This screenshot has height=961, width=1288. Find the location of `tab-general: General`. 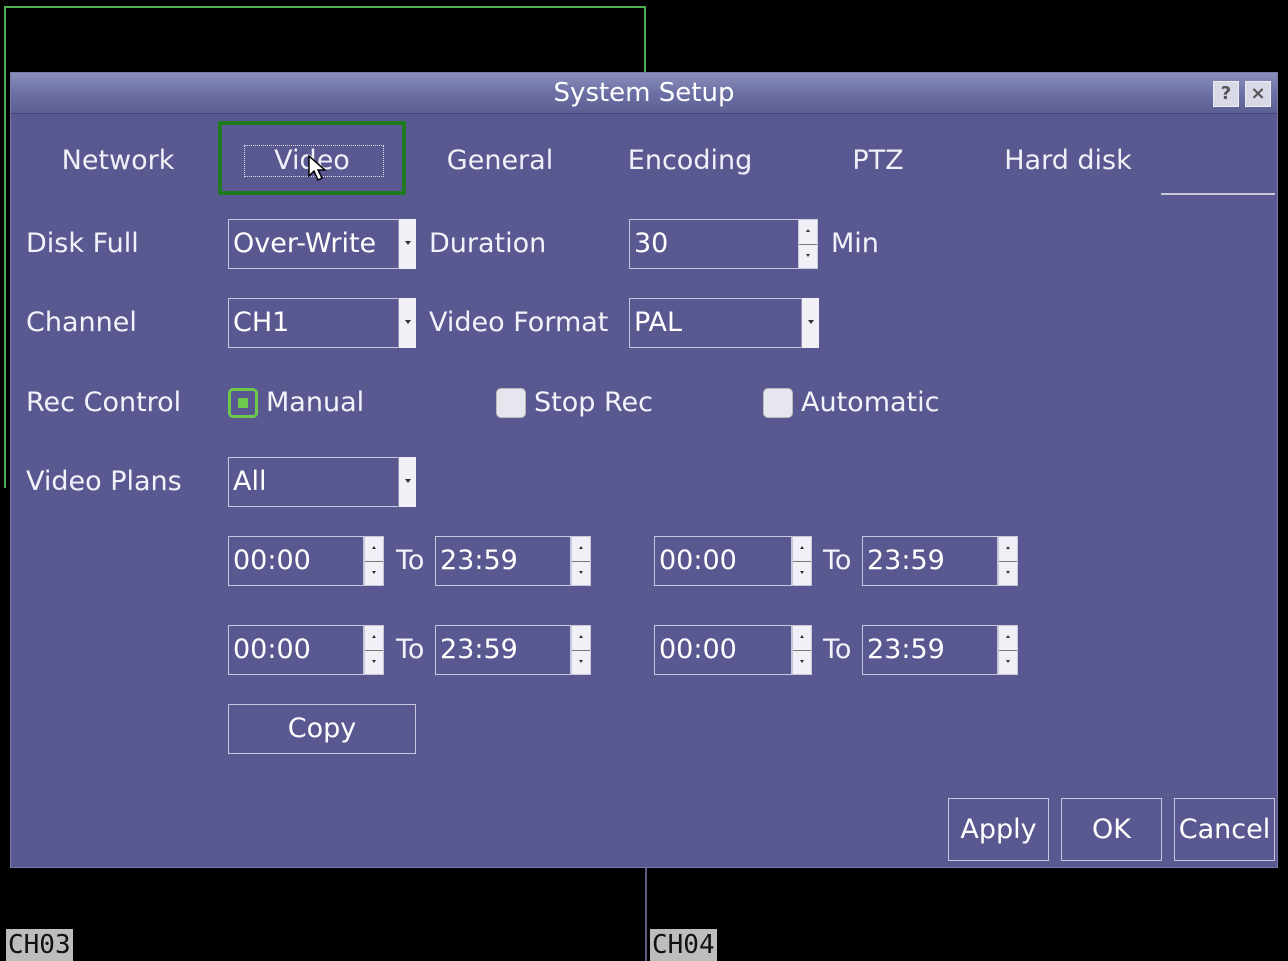

tab-general: General is located at coordinates (500, 161).